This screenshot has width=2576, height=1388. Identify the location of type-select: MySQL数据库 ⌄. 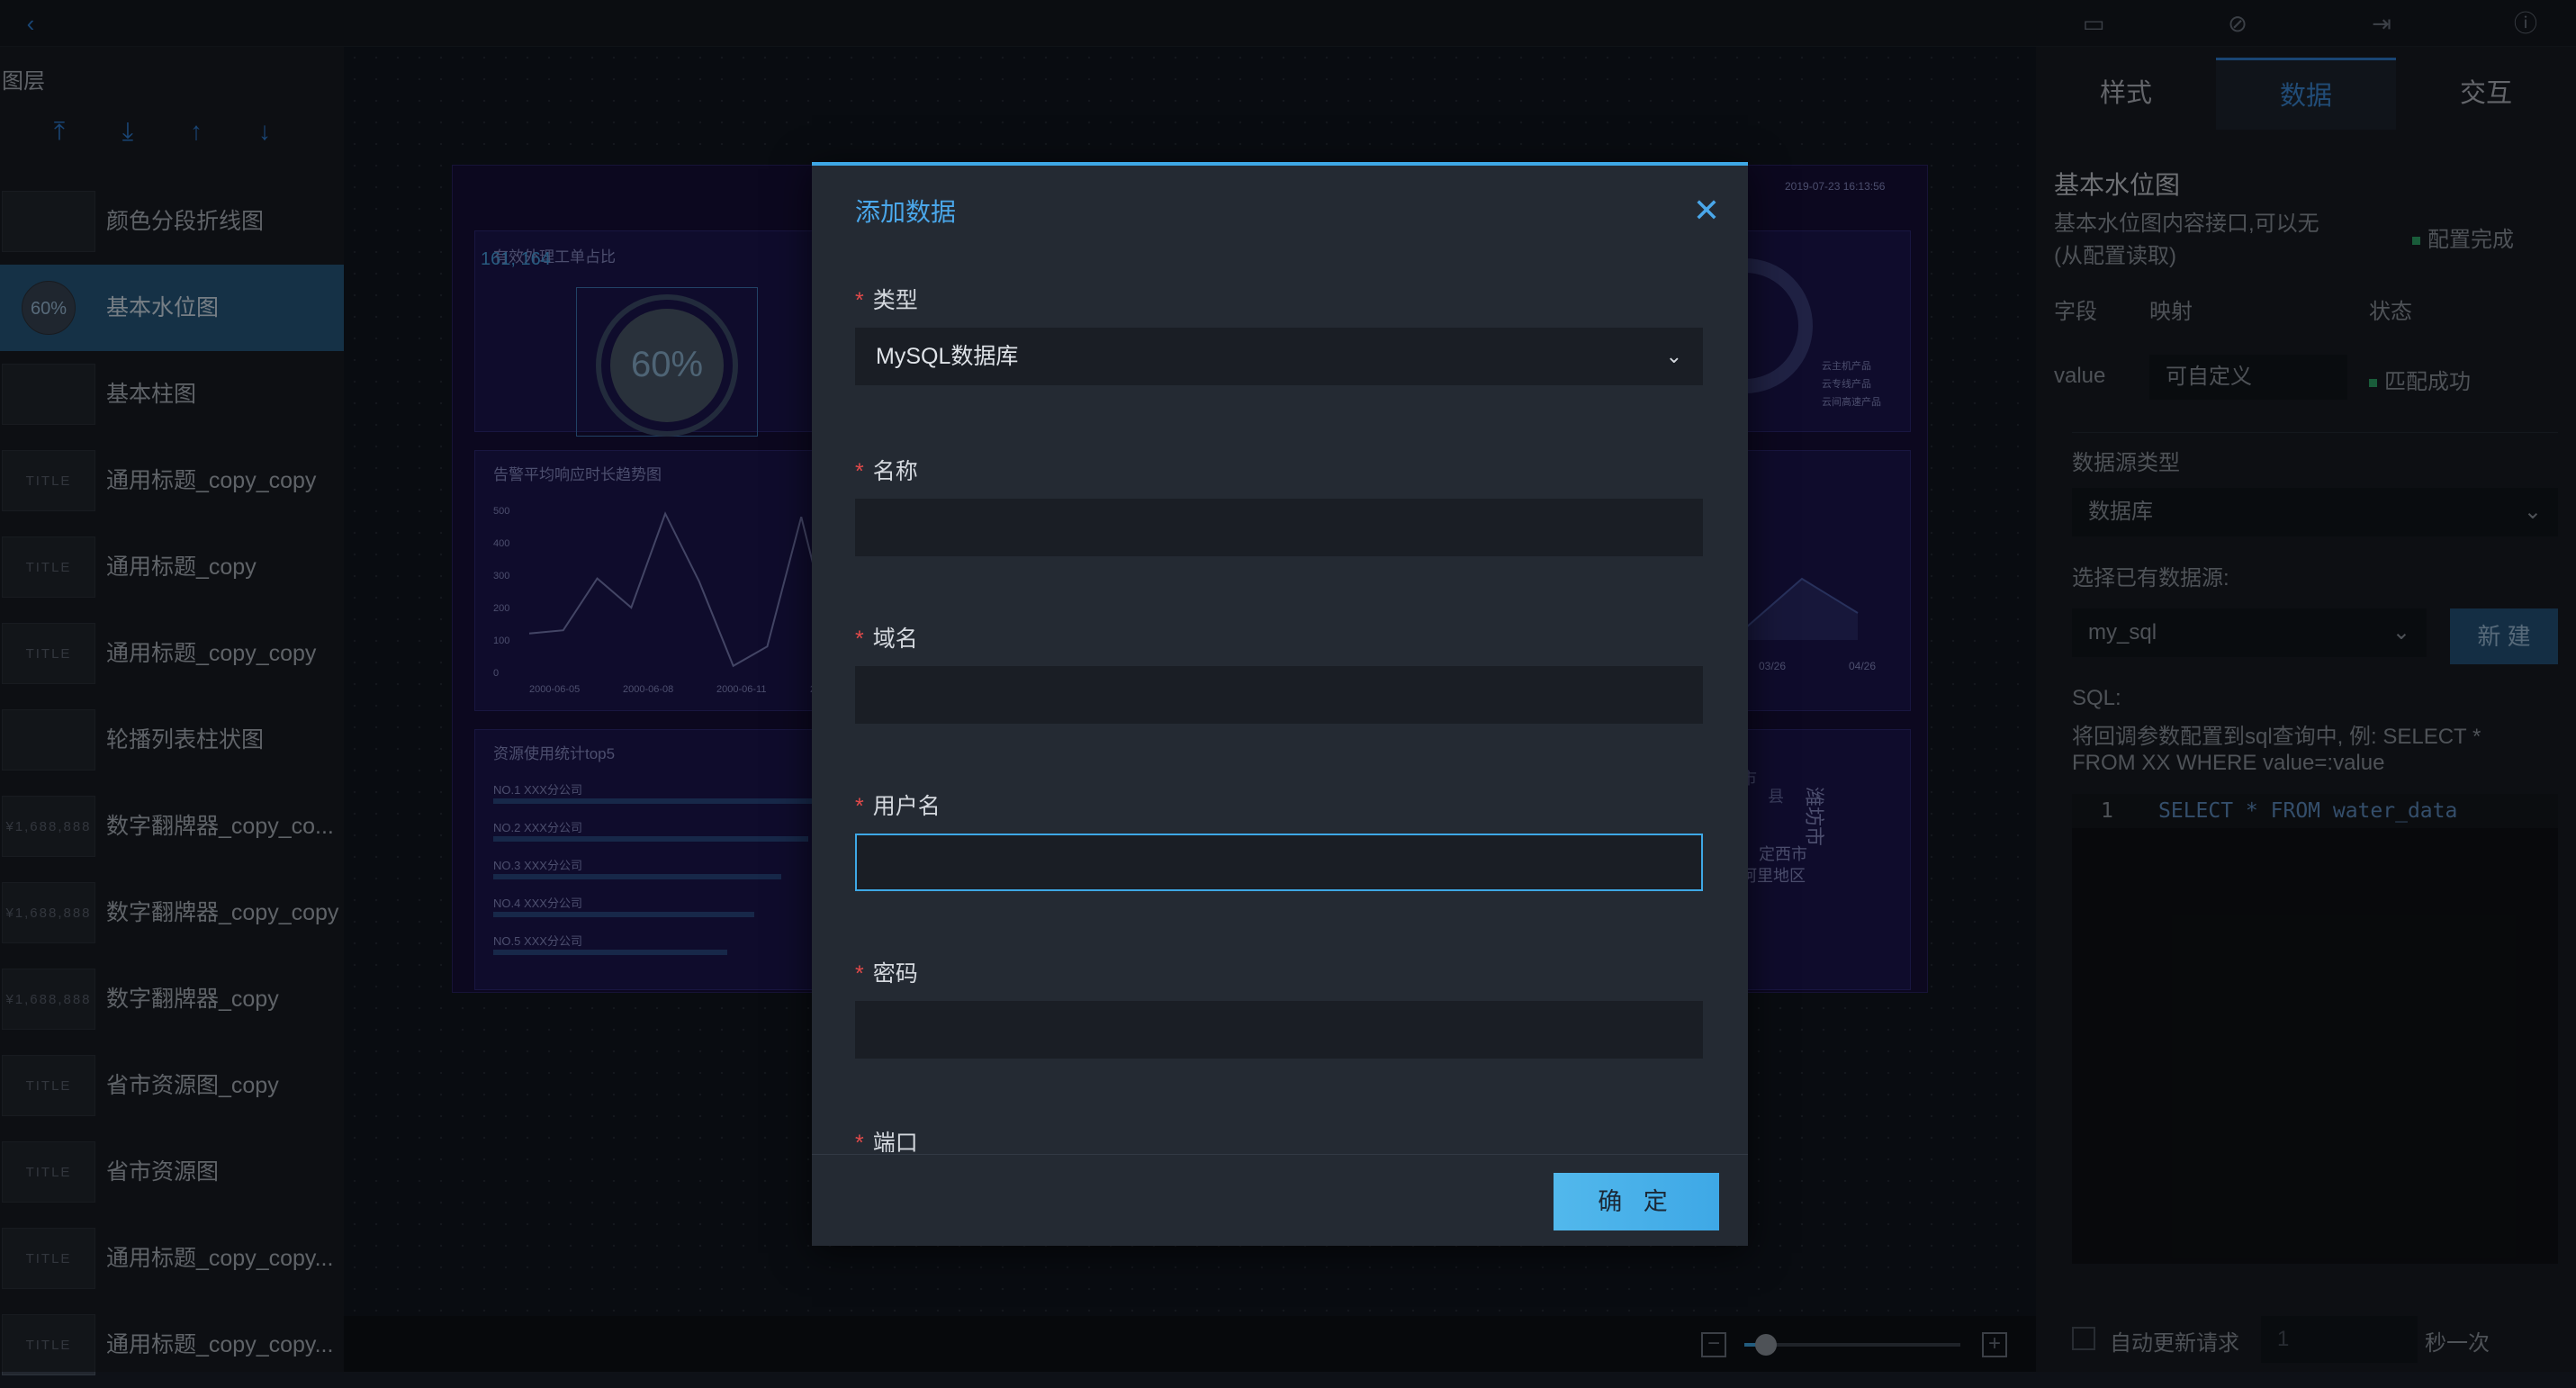
(1279, 357).